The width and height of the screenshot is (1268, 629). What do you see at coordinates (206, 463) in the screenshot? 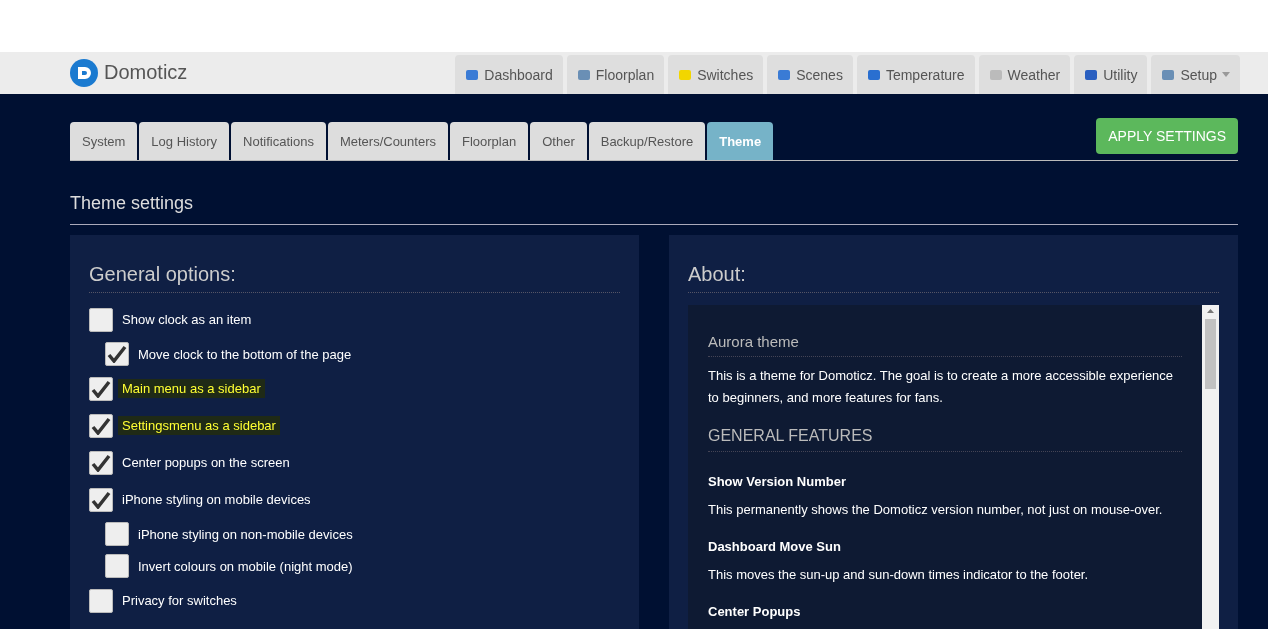
I see `option-label: Center popups on the screen` at bounding box center [206, 463].